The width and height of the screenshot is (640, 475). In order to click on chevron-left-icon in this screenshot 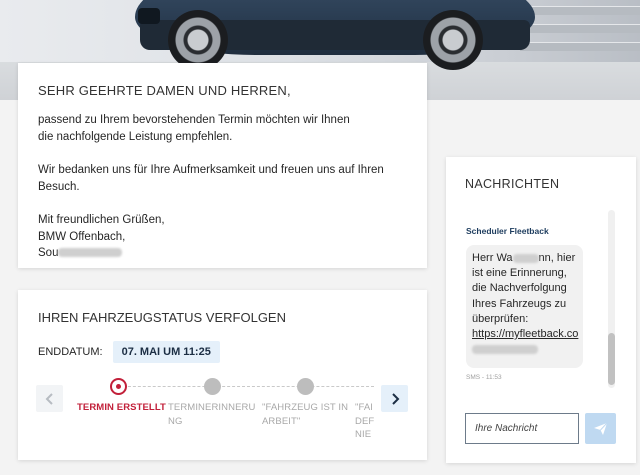, I will do `click(49, 398)`.